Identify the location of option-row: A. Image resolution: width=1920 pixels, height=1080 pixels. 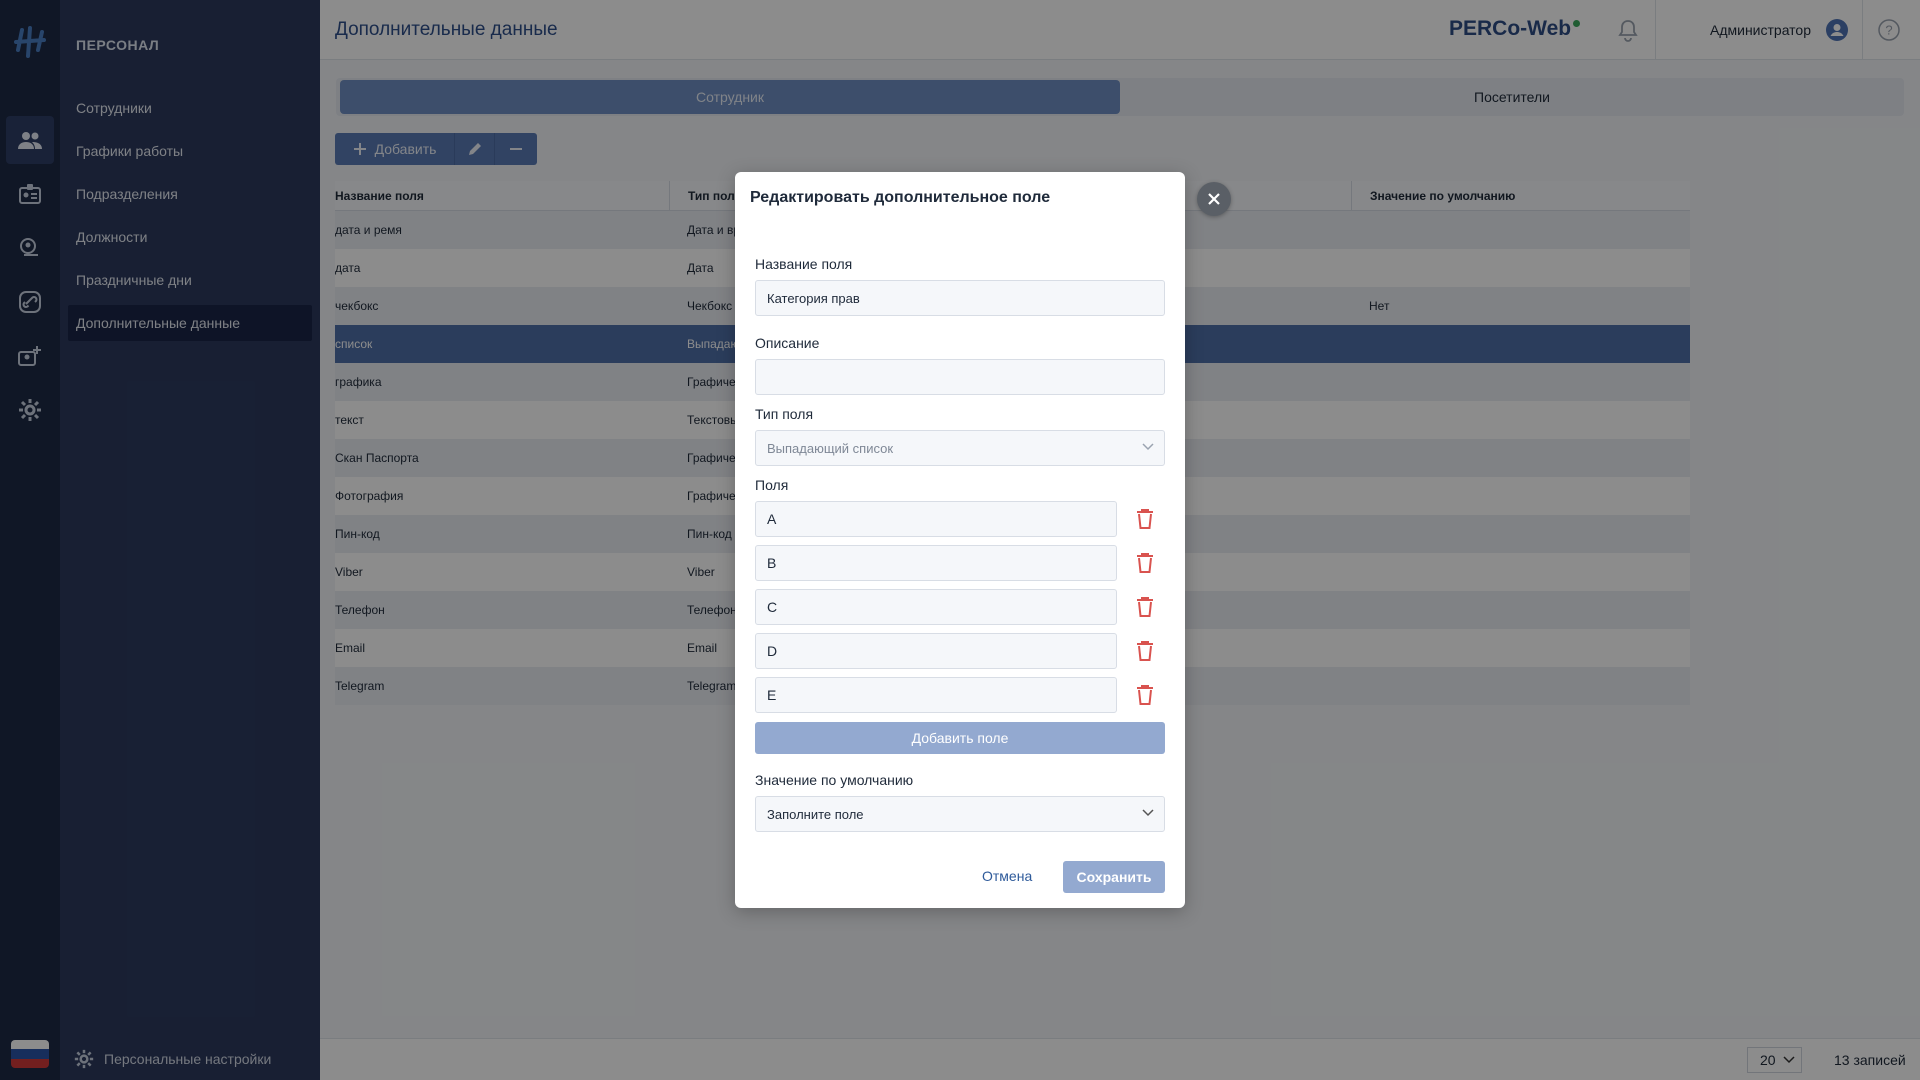
(960, 519).